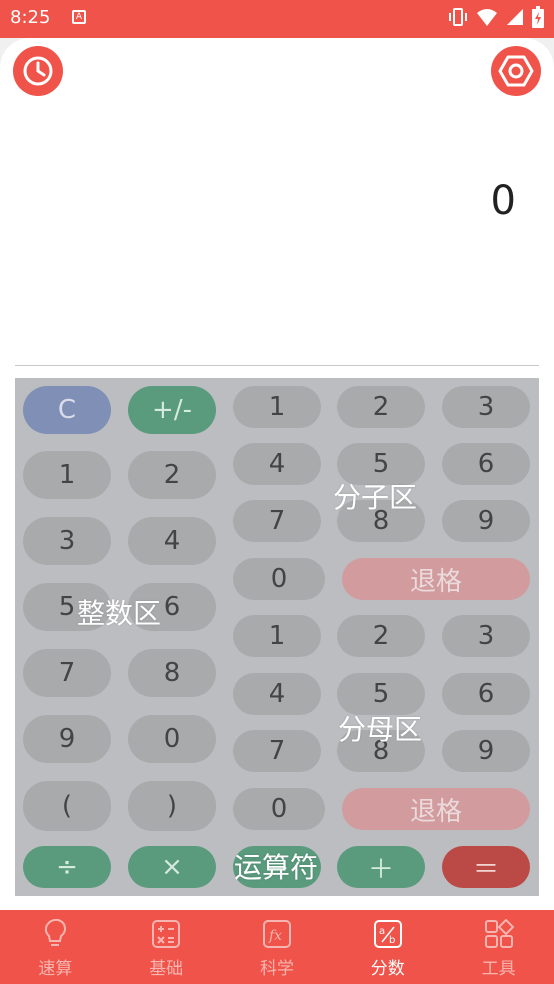  I want to click on hexagon-settings-icon, so click(516, 71).